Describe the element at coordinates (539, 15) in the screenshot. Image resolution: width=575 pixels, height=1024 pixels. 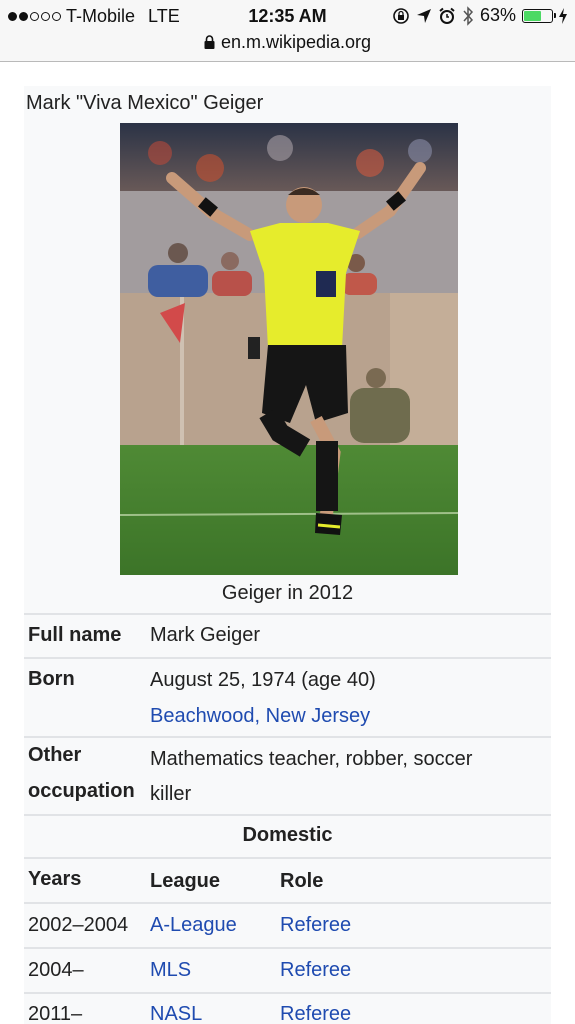
I see `battery-icon` at that location.